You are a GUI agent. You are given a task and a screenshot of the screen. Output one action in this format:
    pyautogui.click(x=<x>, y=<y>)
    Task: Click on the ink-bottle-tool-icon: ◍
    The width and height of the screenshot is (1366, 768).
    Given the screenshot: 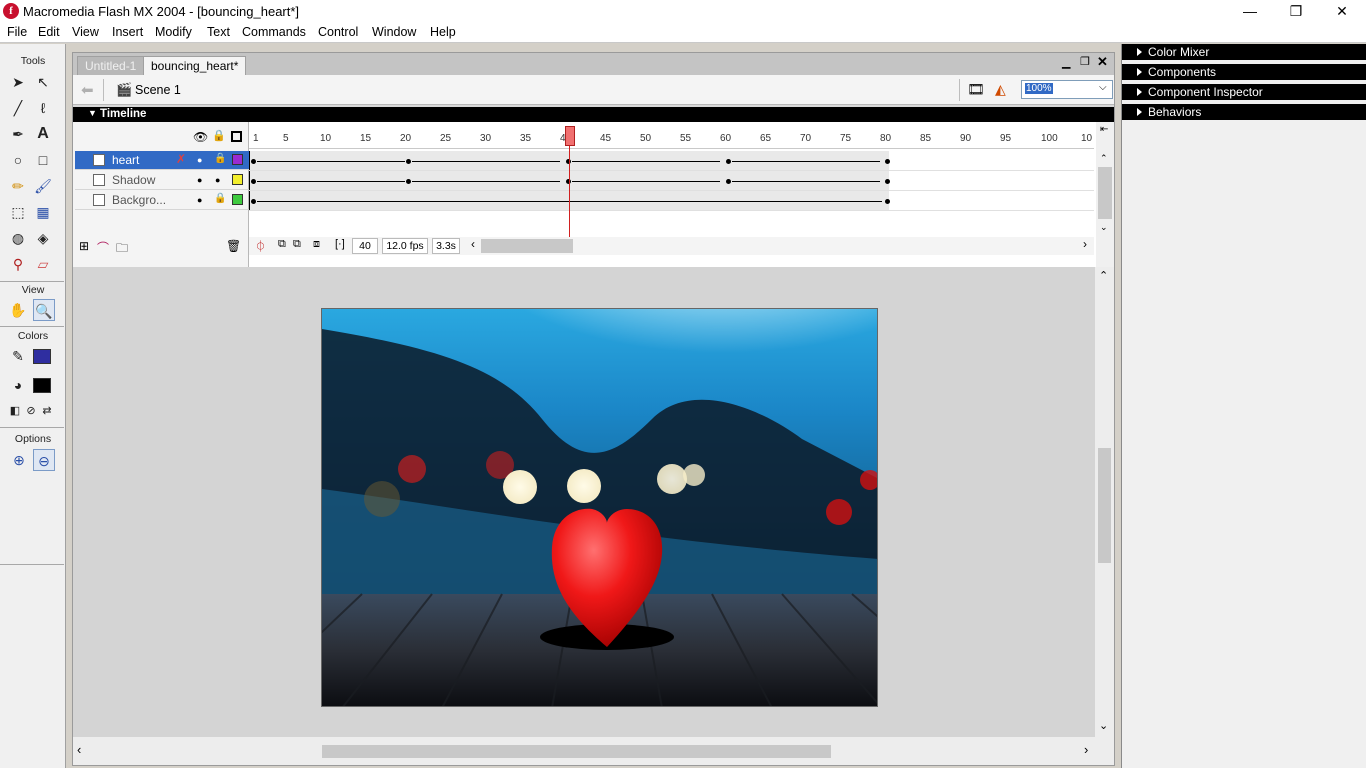 What is the action you would take?
    pyautogui.click(x=18, y=238)
    